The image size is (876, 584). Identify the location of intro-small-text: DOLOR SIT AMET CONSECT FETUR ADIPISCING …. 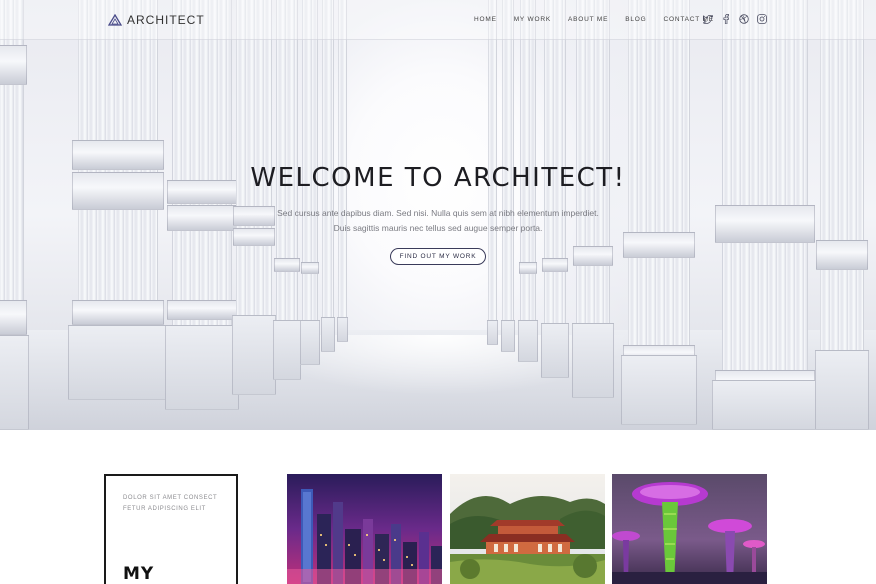
(170, 503).